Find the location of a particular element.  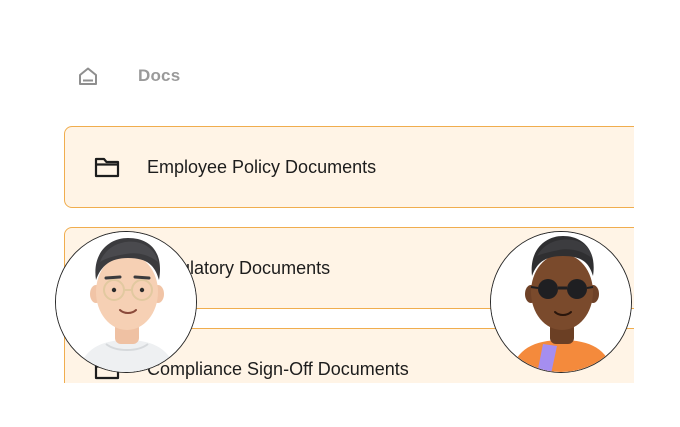

folder-label: Employee Policy Documents is located at coordinates (262, 166).